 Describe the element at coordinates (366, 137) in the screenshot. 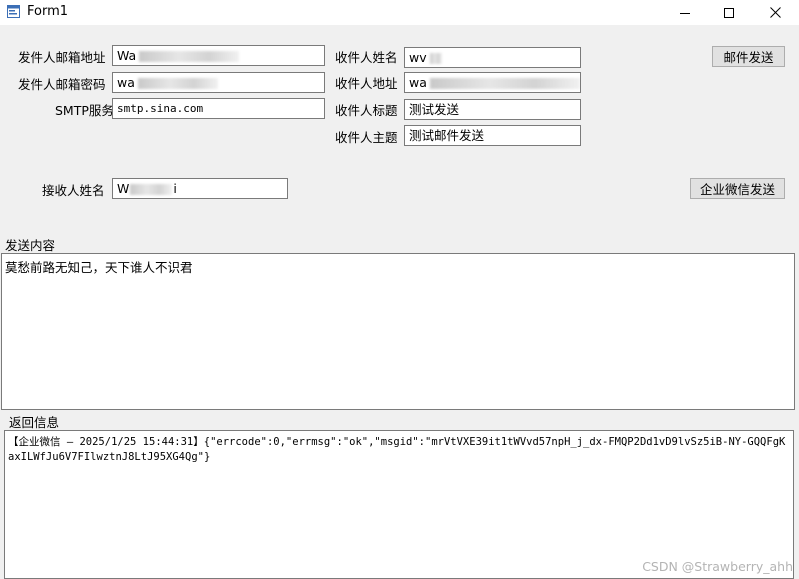

I see `recipient-subject-label: 收件人主题` at that location.